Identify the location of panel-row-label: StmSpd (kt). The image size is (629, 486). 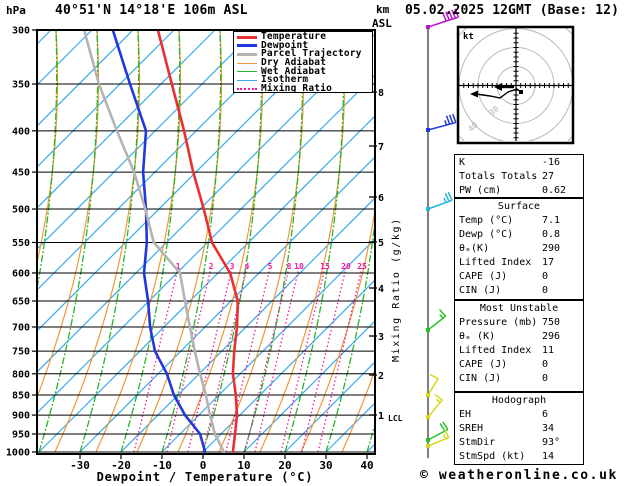
(492, 456).